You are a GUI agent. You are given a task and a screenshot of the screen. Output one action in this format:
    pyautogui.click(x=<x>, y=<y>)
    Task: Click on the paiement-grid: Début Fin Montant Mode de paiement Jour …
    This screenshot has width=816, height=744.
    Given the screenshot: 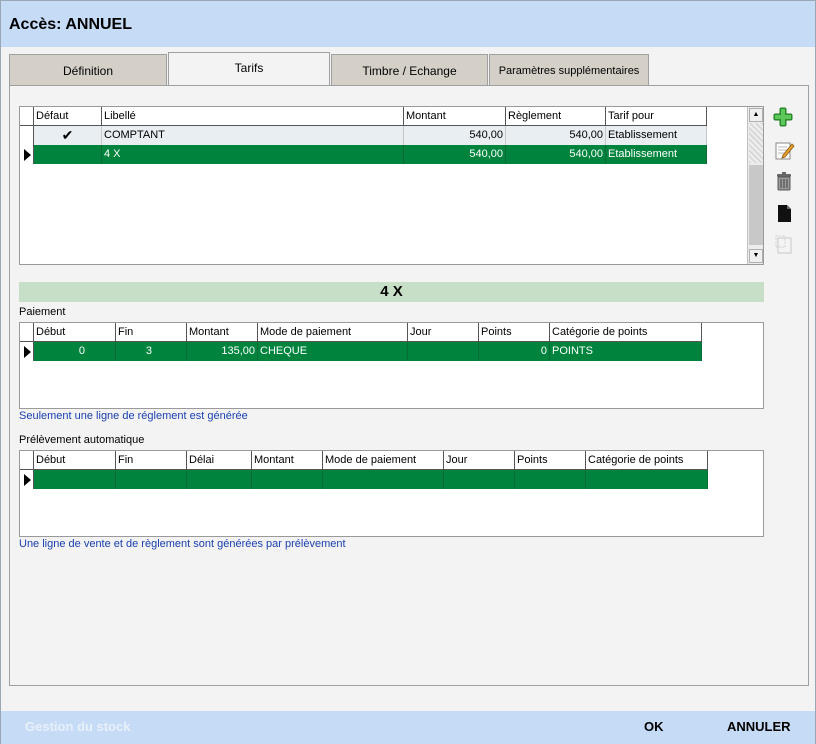 What is the action you would take?
    pyautogui.click(x=391, y=365)
    